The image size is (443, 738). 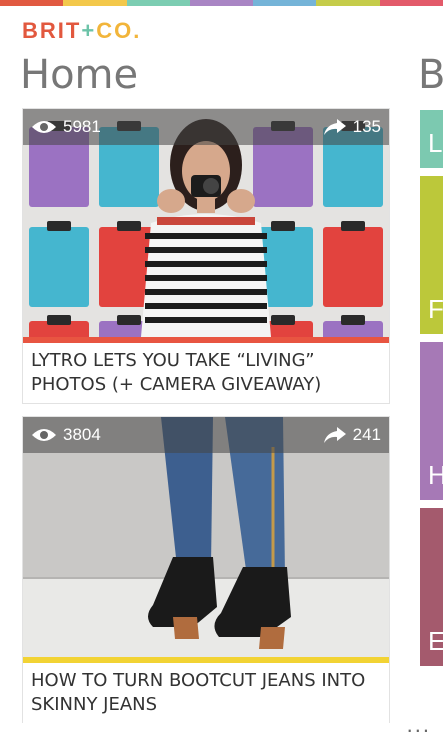 What do you see at coordinates (206, 435) in the screenshot?
I see `article-stats-bar: 3804 241` at bounding box center [206, 435].